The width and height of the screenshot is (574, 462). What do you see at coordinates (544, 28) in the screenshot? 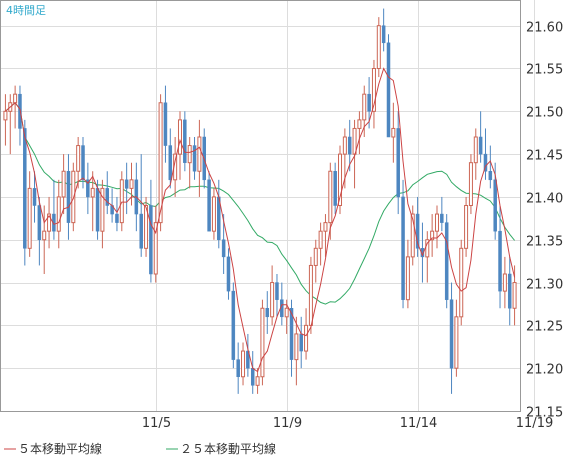
I see `y-tick-label: 21.60` at bounding box center [544, 28].